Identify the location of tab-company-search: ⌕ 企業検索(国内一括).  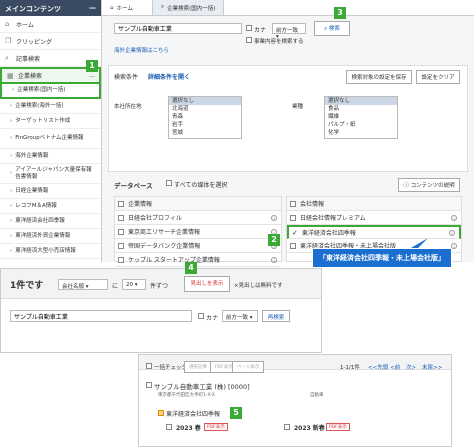
(188, 7).